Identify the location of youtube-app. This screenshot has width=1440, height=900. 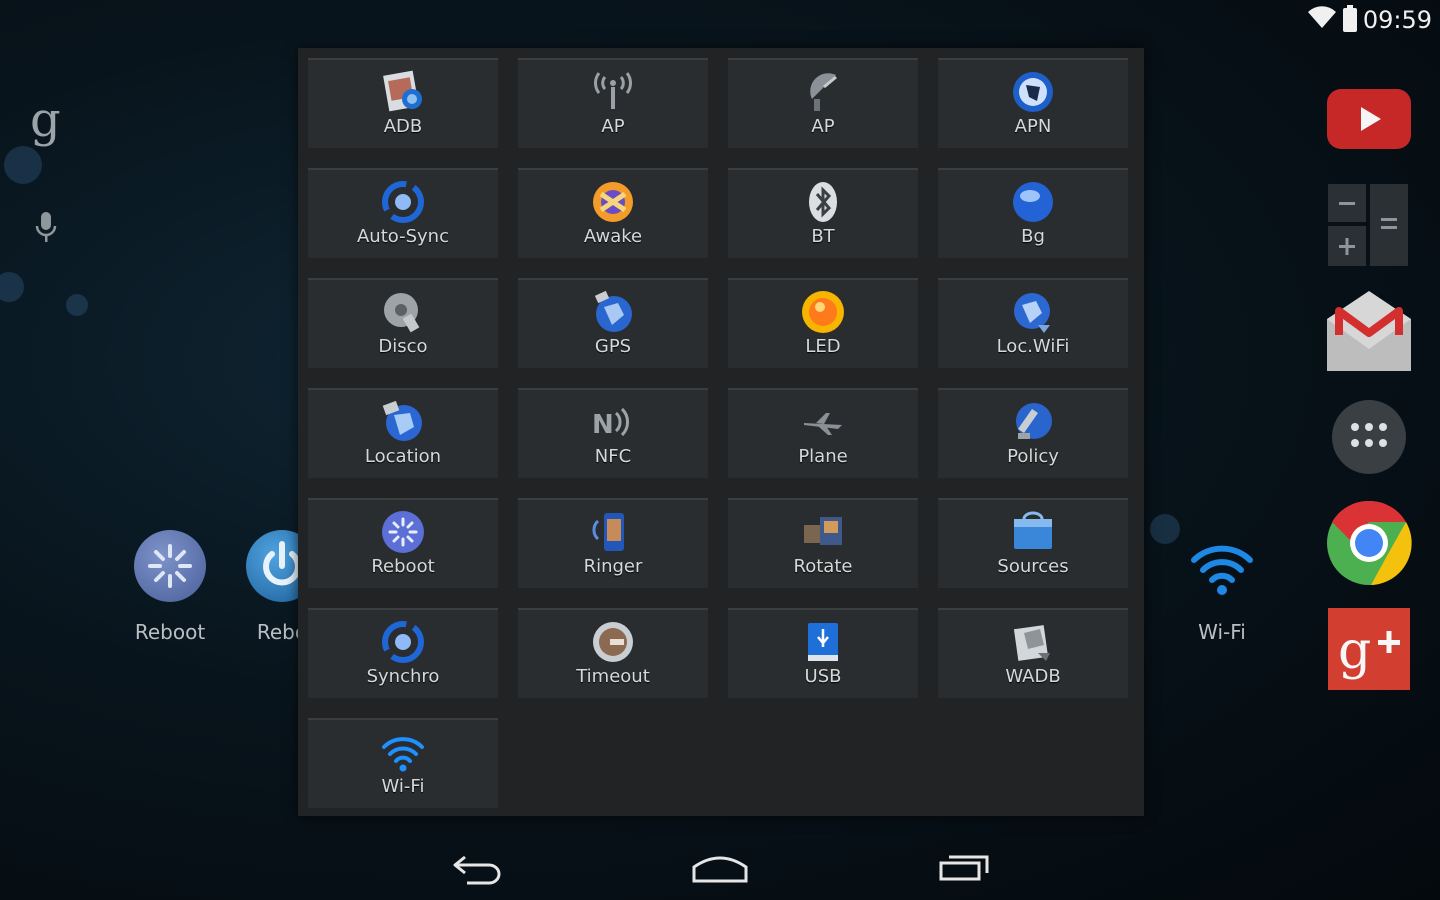
(1369, 121).